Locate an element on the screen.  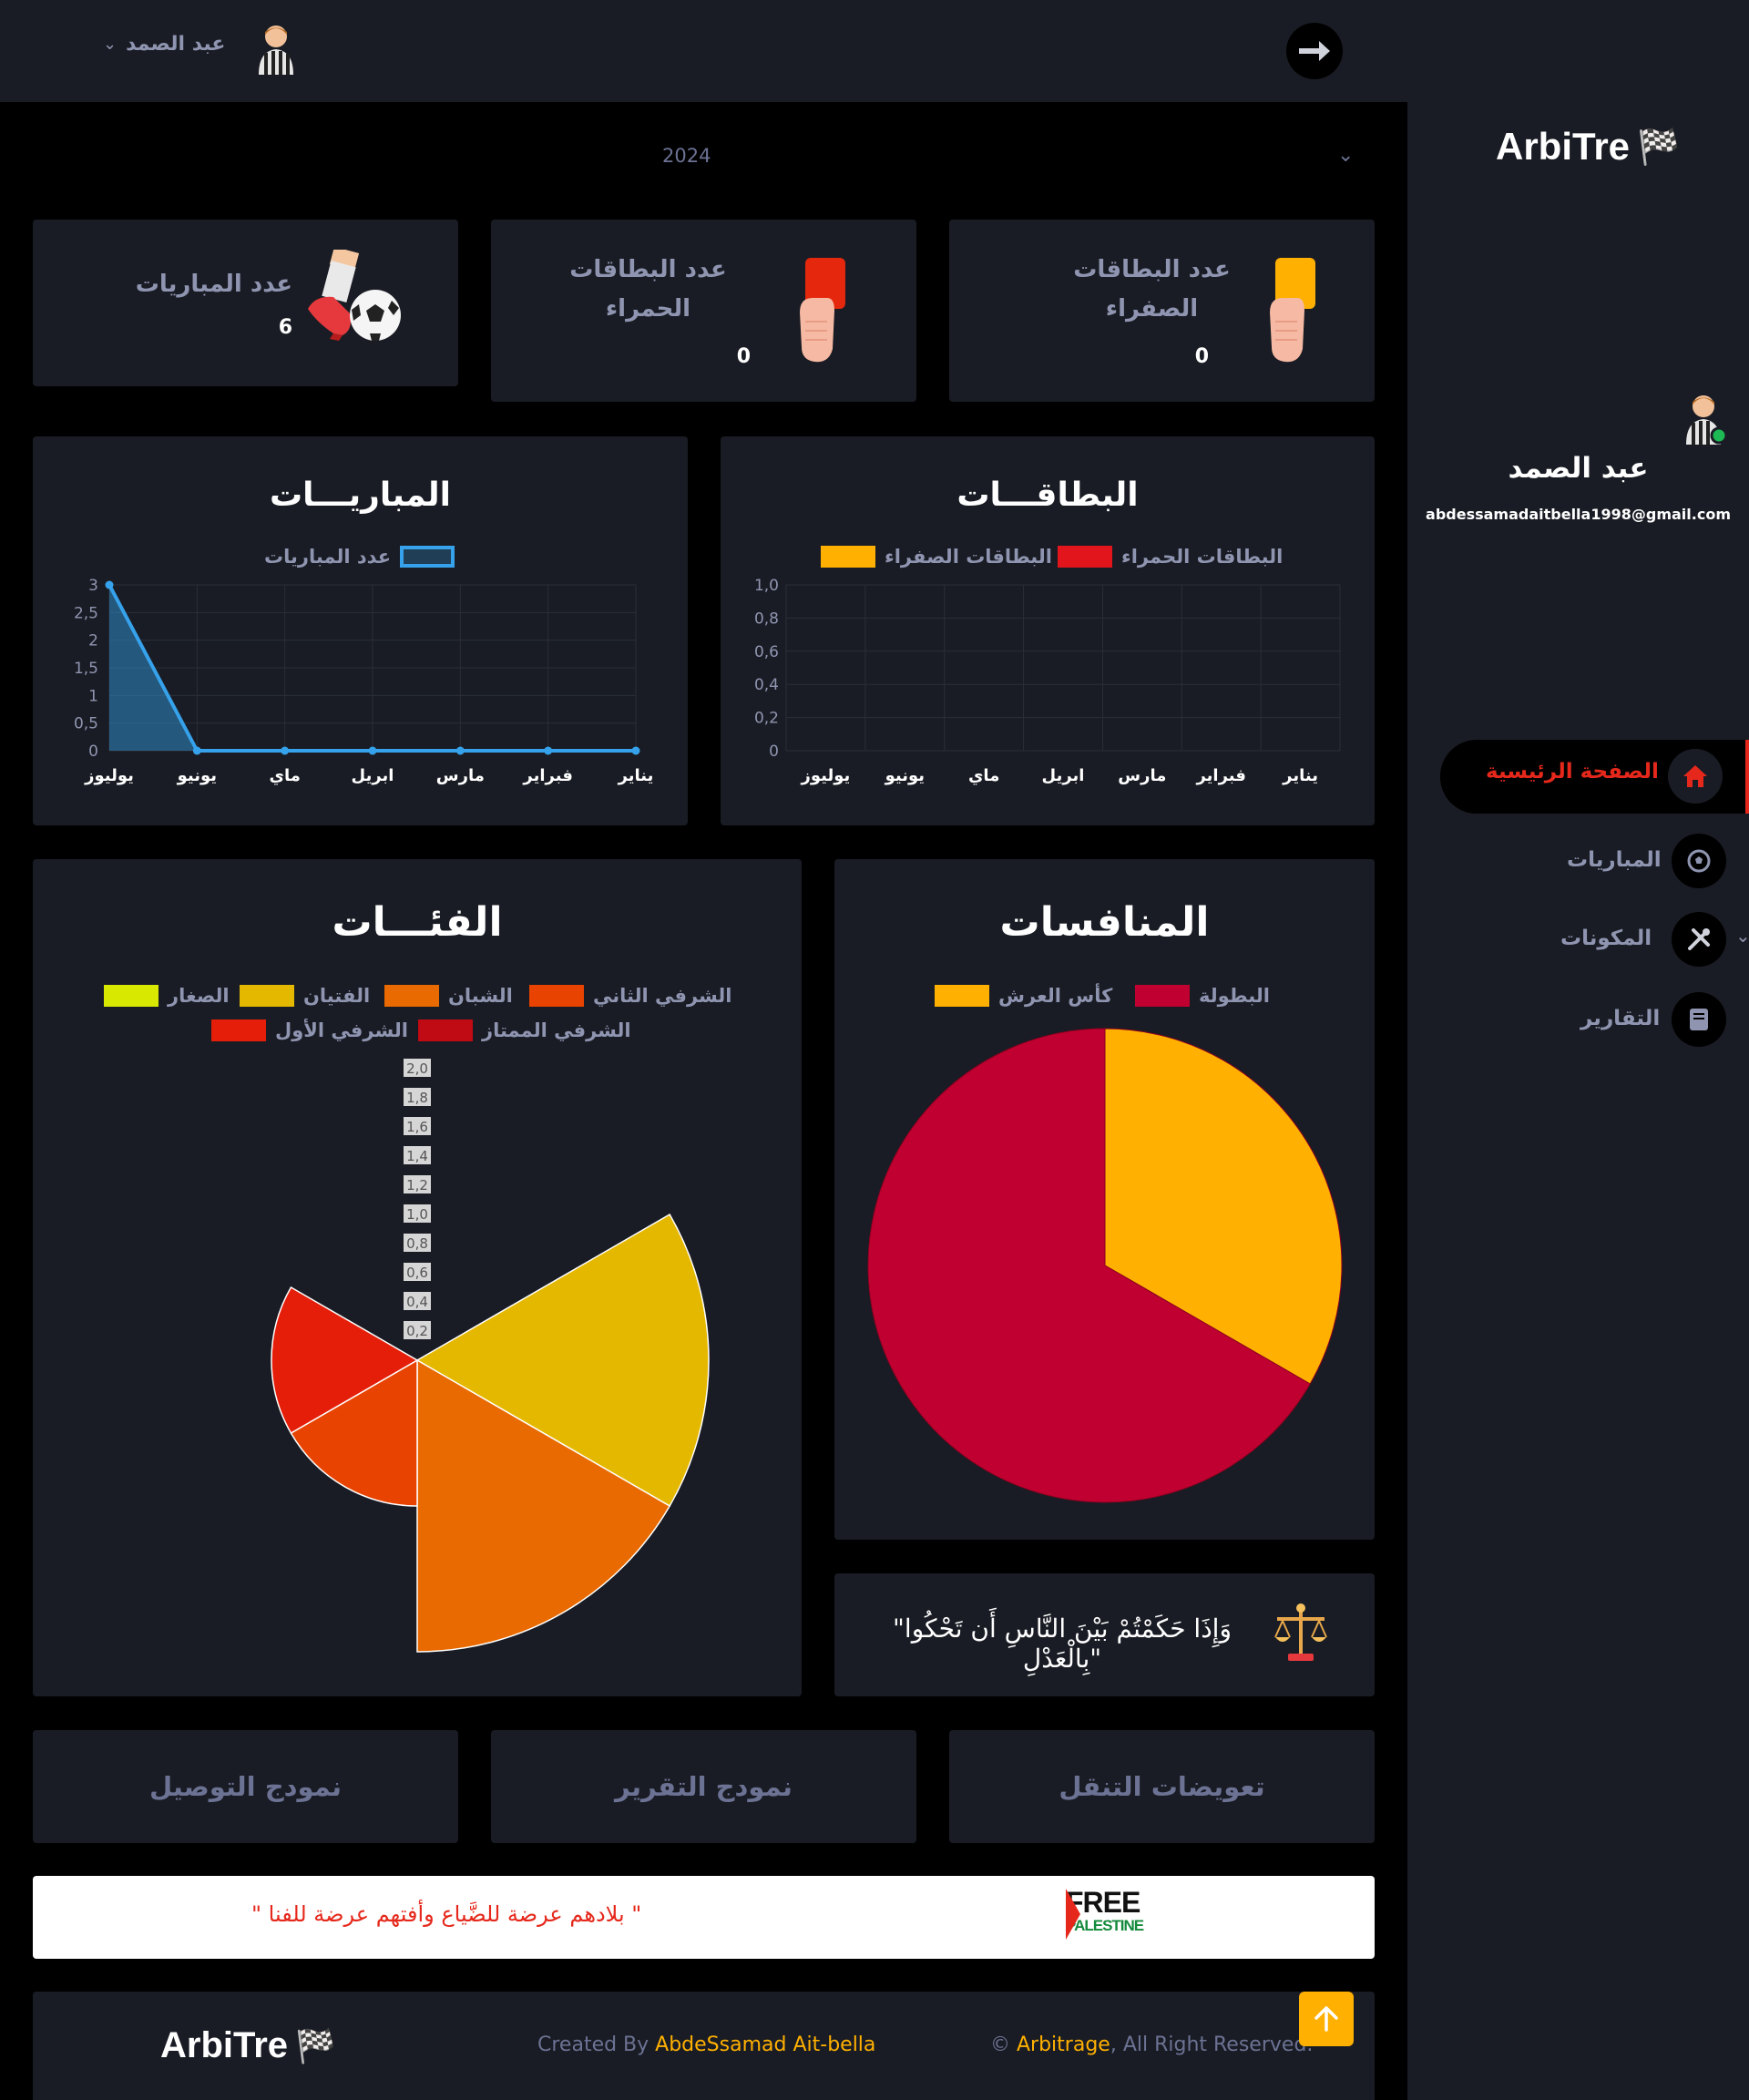
sidebar-item-label: المباريات is located at coordinates (1614, 860).